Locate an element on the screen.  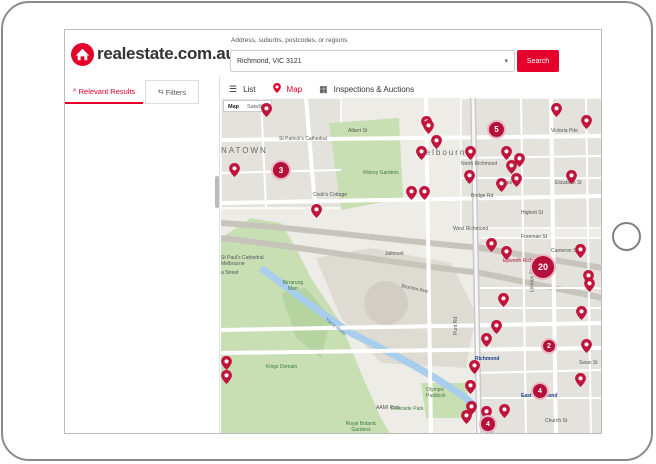
map-label: Fitzroy Gardens is located at coordinates (381, 173).